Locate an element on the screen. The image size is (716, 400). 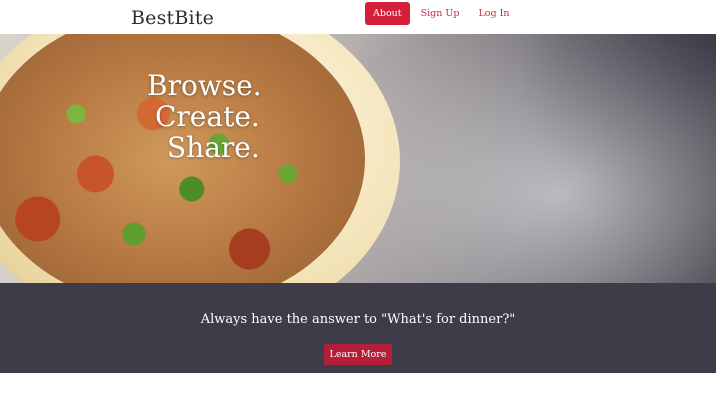
hero-headline-line-create: Create. is located at coordinates (207, 116).